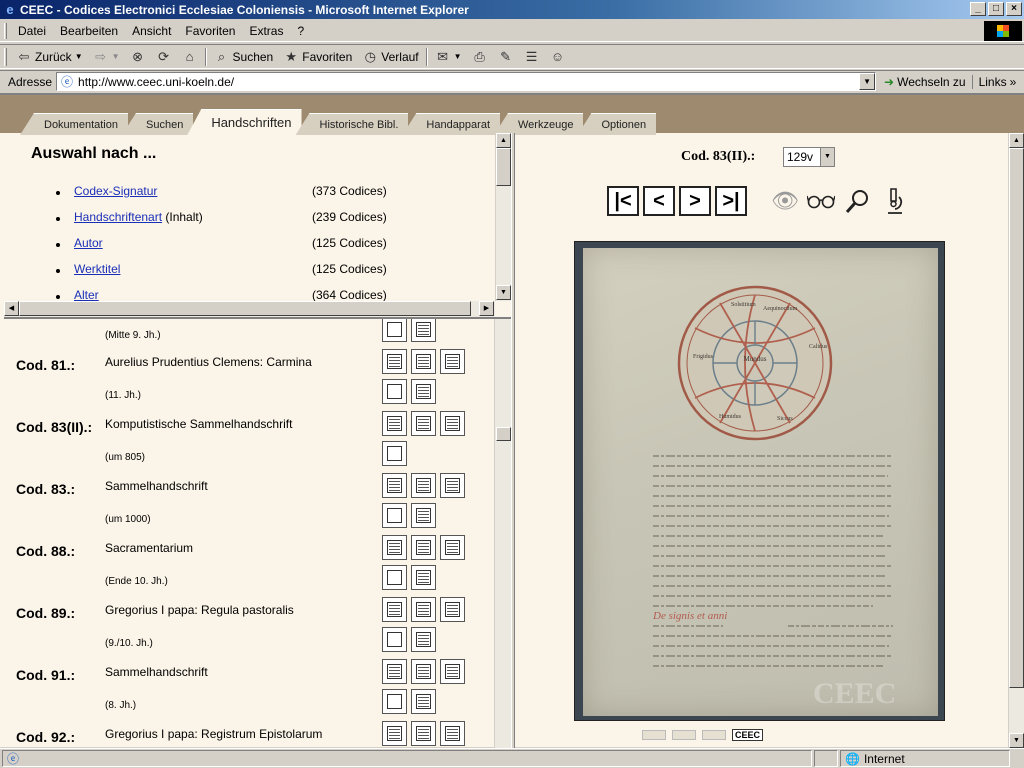 Image resolution: width=1024 pixels, height=768 pixels. Describe the element at coordinates (115, 191) in the screenshot. I see `link-codex-signatur: Codex-Signatur` at that location.